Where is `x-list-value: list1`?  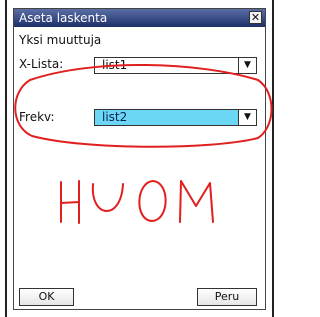
x-list-value: list1 is located at coordinates (115, 65).